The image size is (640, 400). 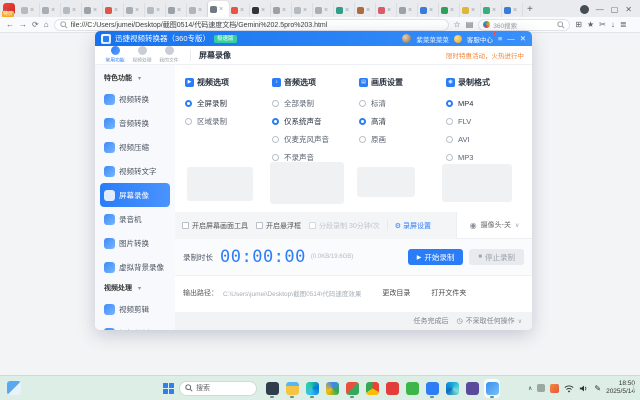 I want to click on start-record-button: ▶ 开始录制, so click(x=435, y=257).